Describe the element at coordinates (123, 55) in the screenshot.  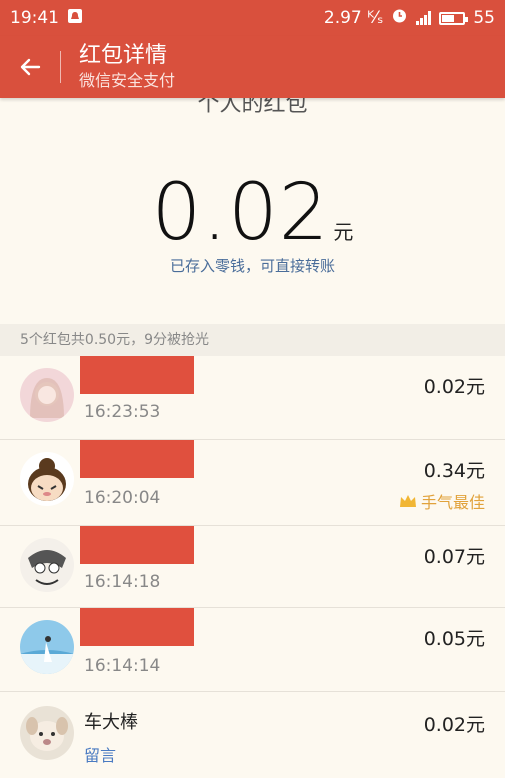
I see `page-title: 红包详情` at that location.